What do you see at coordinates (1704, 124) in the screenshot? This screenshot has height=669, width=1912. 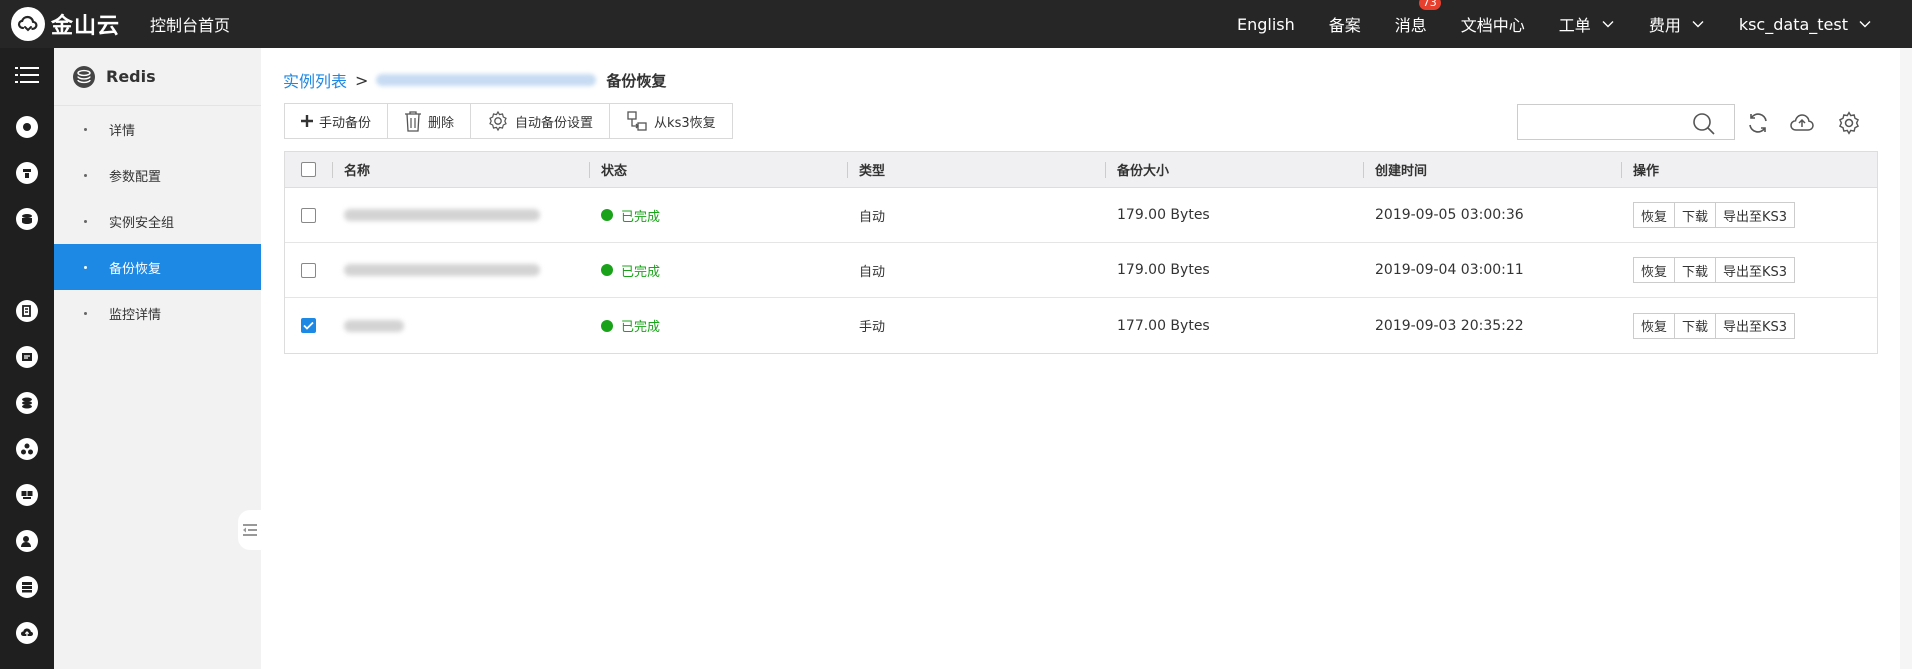 I see `search-icon` at bounding box center [1704, 124].